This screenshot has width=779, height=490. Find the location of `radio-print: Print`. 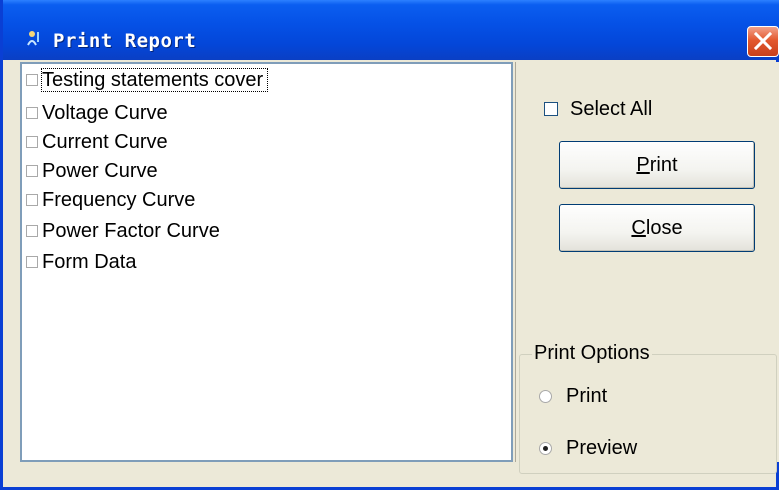

radio-print: Print is located at coordinates (573, 396).